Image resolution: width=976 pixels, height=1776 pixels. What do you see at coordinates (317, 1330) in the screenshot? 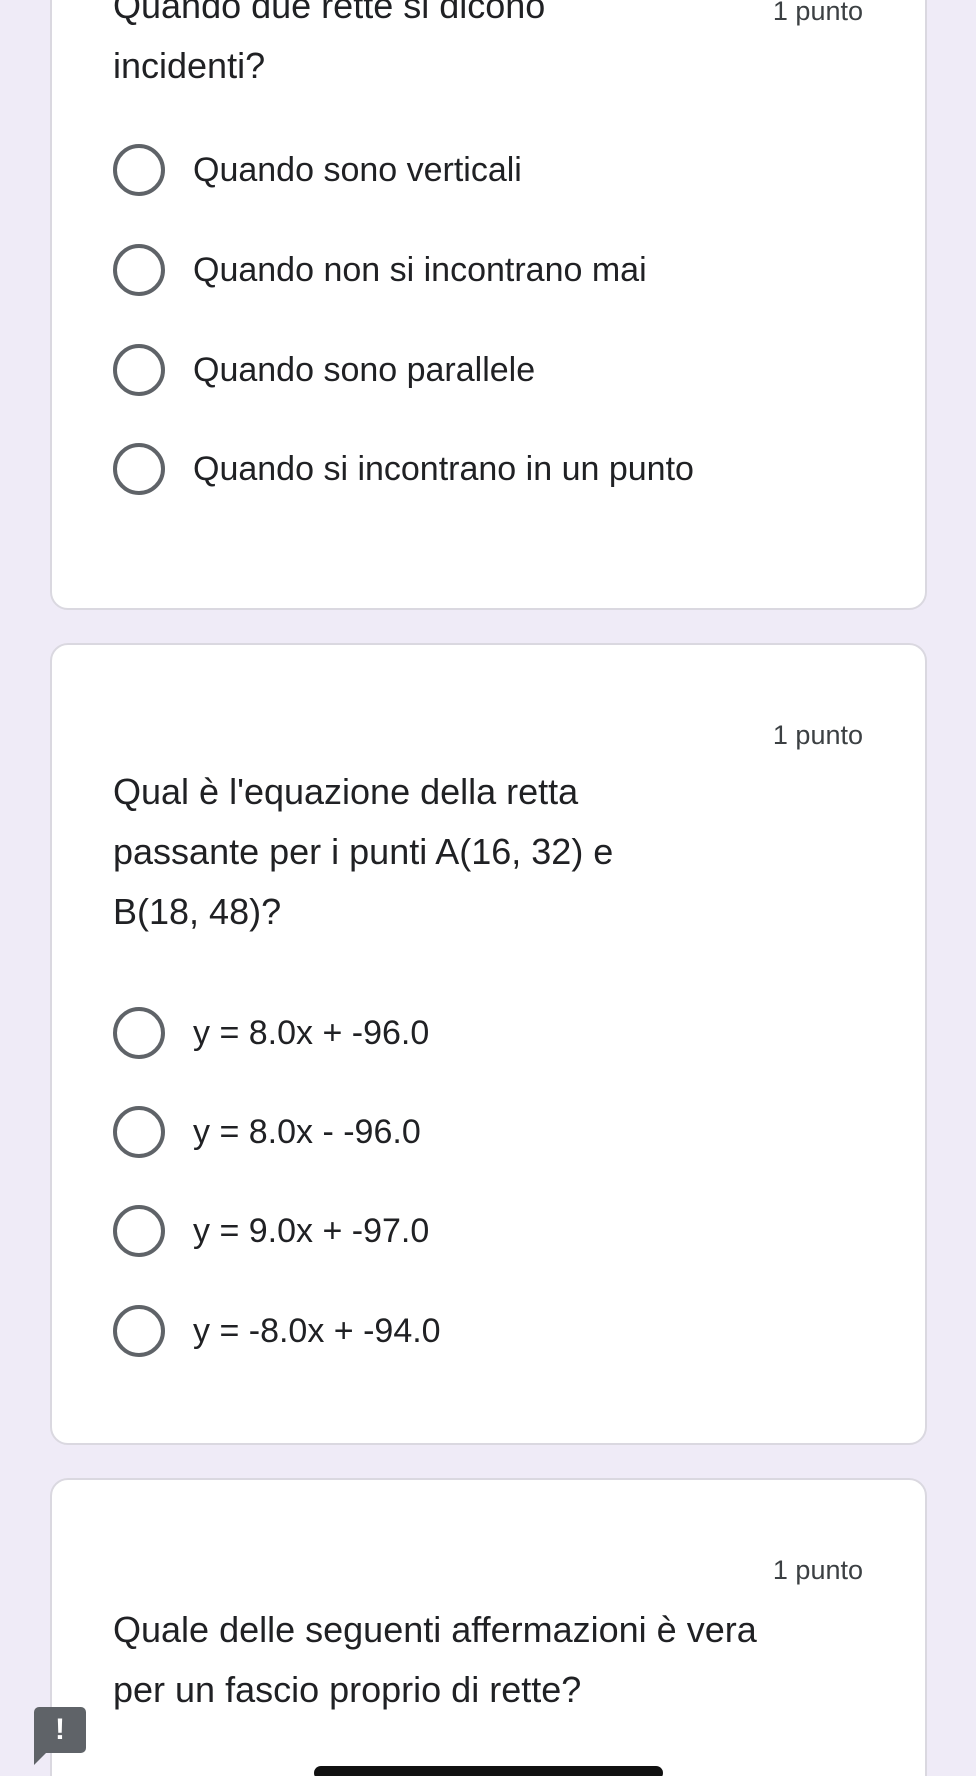
I see `option-label: y = -8.0x + -94.0` at bounding box center [317, 1330].